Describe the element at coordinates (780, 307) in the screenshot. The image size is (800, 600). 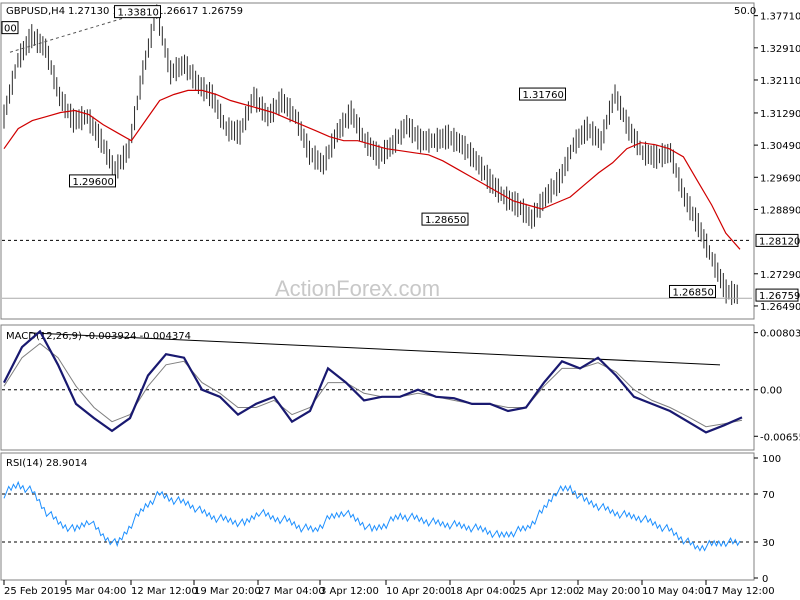
I see `price-tick-label: 1.26490` at that location.